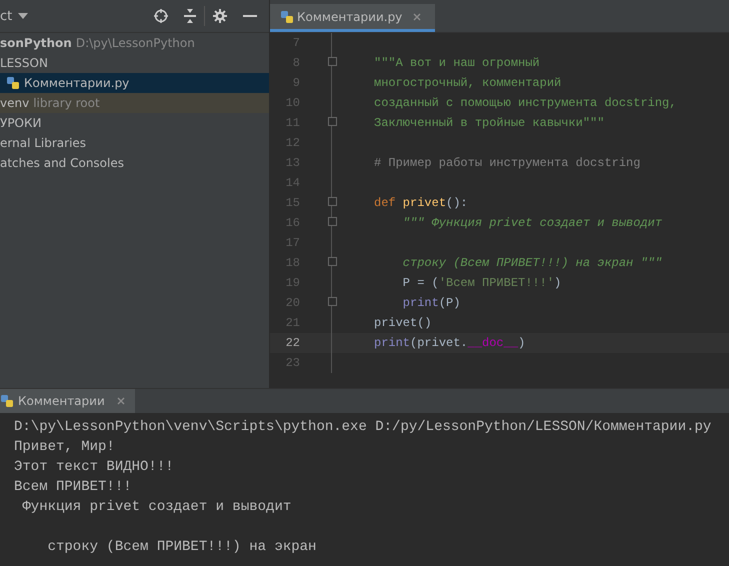 The height and width of the screenshot is (566, 729). I want to click on run-tab: Комментарии, so click(67, 401).